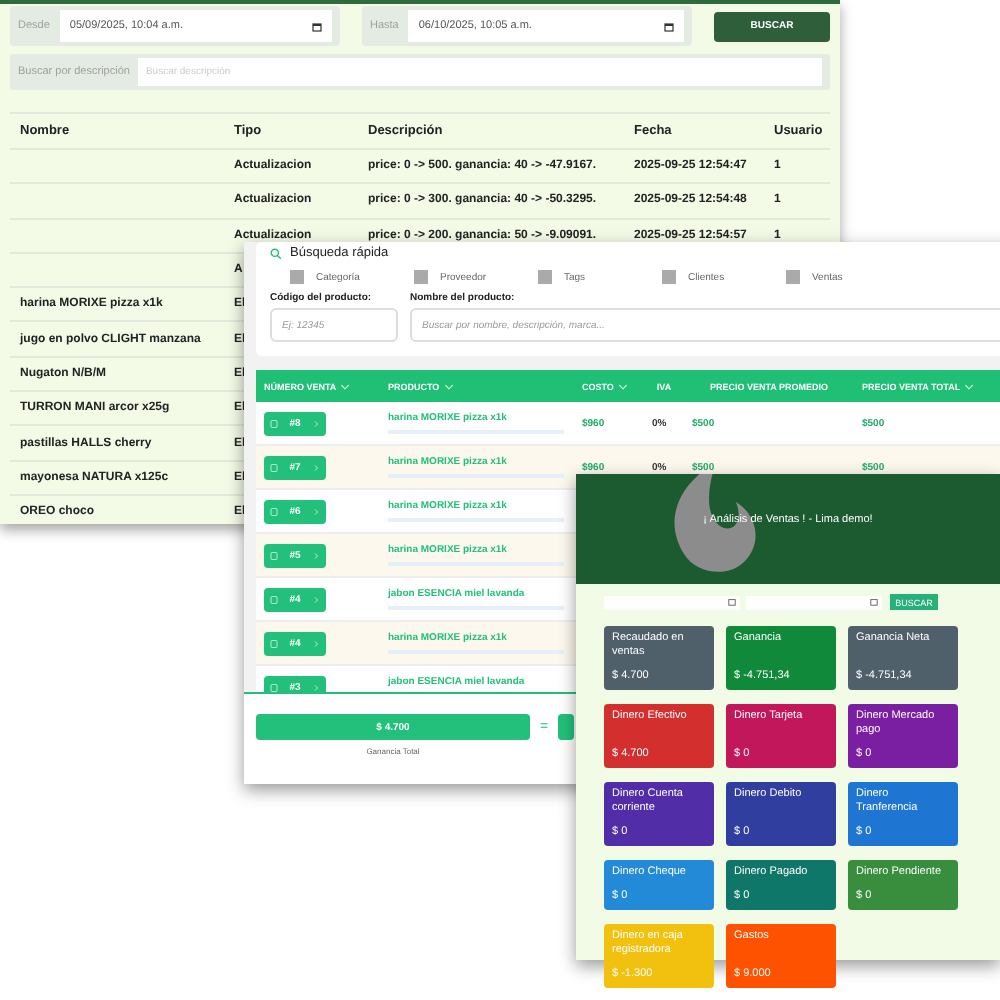  What do you see at coordinates (566, 727) in the screenshot?
I see `sum-button` at bounding box center [566, 727].